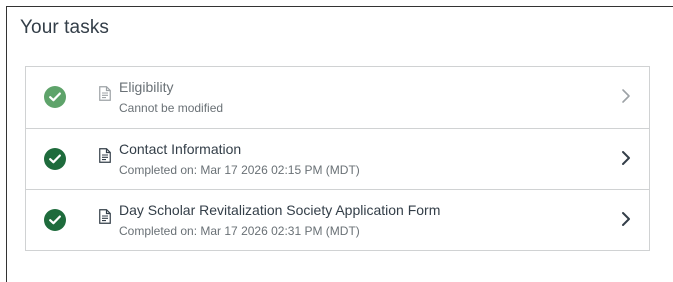 Image resolution: width=673 pixels, height=282 pixels. What do you see at coordinates (180, 149) in the screenshot?
I see `task-name: Contact Information` at bounding box center [180, 149].